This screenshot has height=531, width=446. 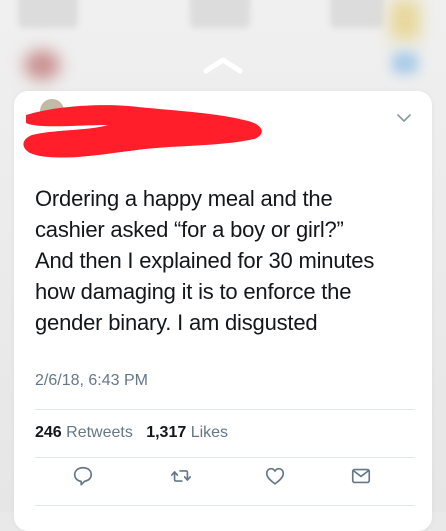 What do you see at coordinates (86, 479) in the screenshot?
I see `reply-icon` at bounding box center [86, 479].